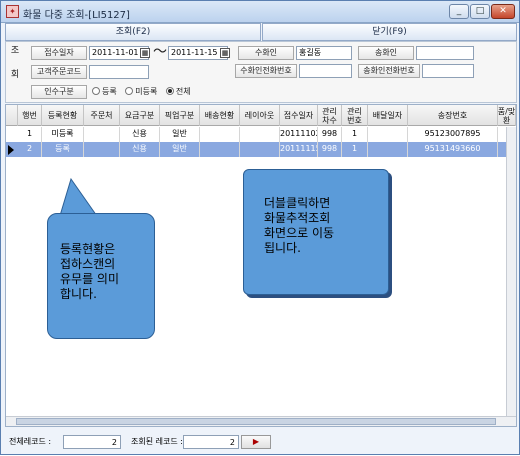 Image resolution: width=520 pixels, height=456 pixels. What do you see at coordinates (157, 441) in the screenshot?
I see `queried-records-label: 조회된 레코드 :` at bounding box center [157, 441].